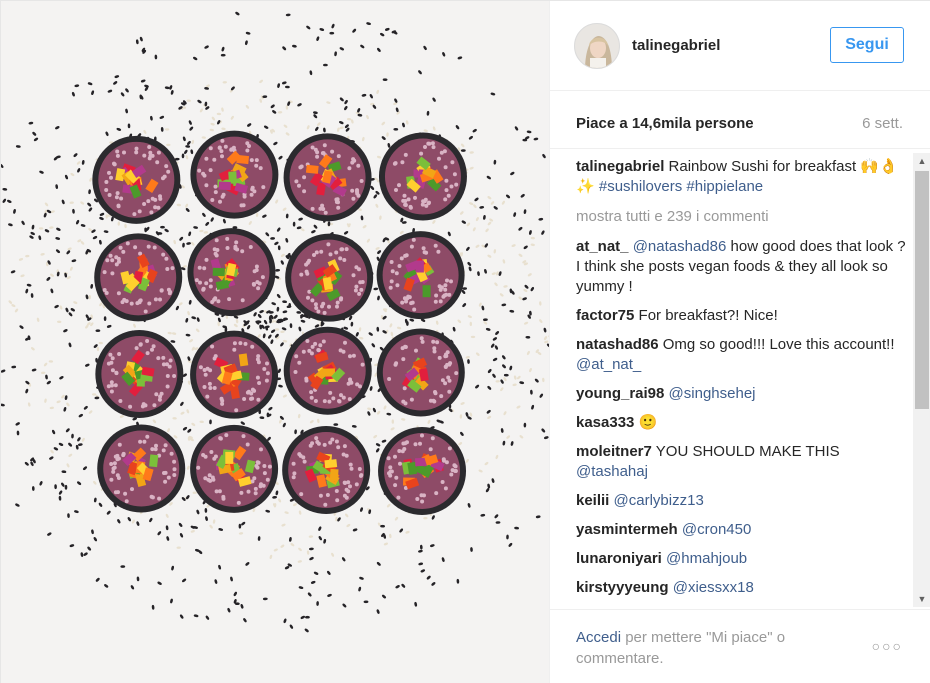 This screenshot has width=930, height=683. I want to click on comment-username: at_nat_, so click(602, 246).